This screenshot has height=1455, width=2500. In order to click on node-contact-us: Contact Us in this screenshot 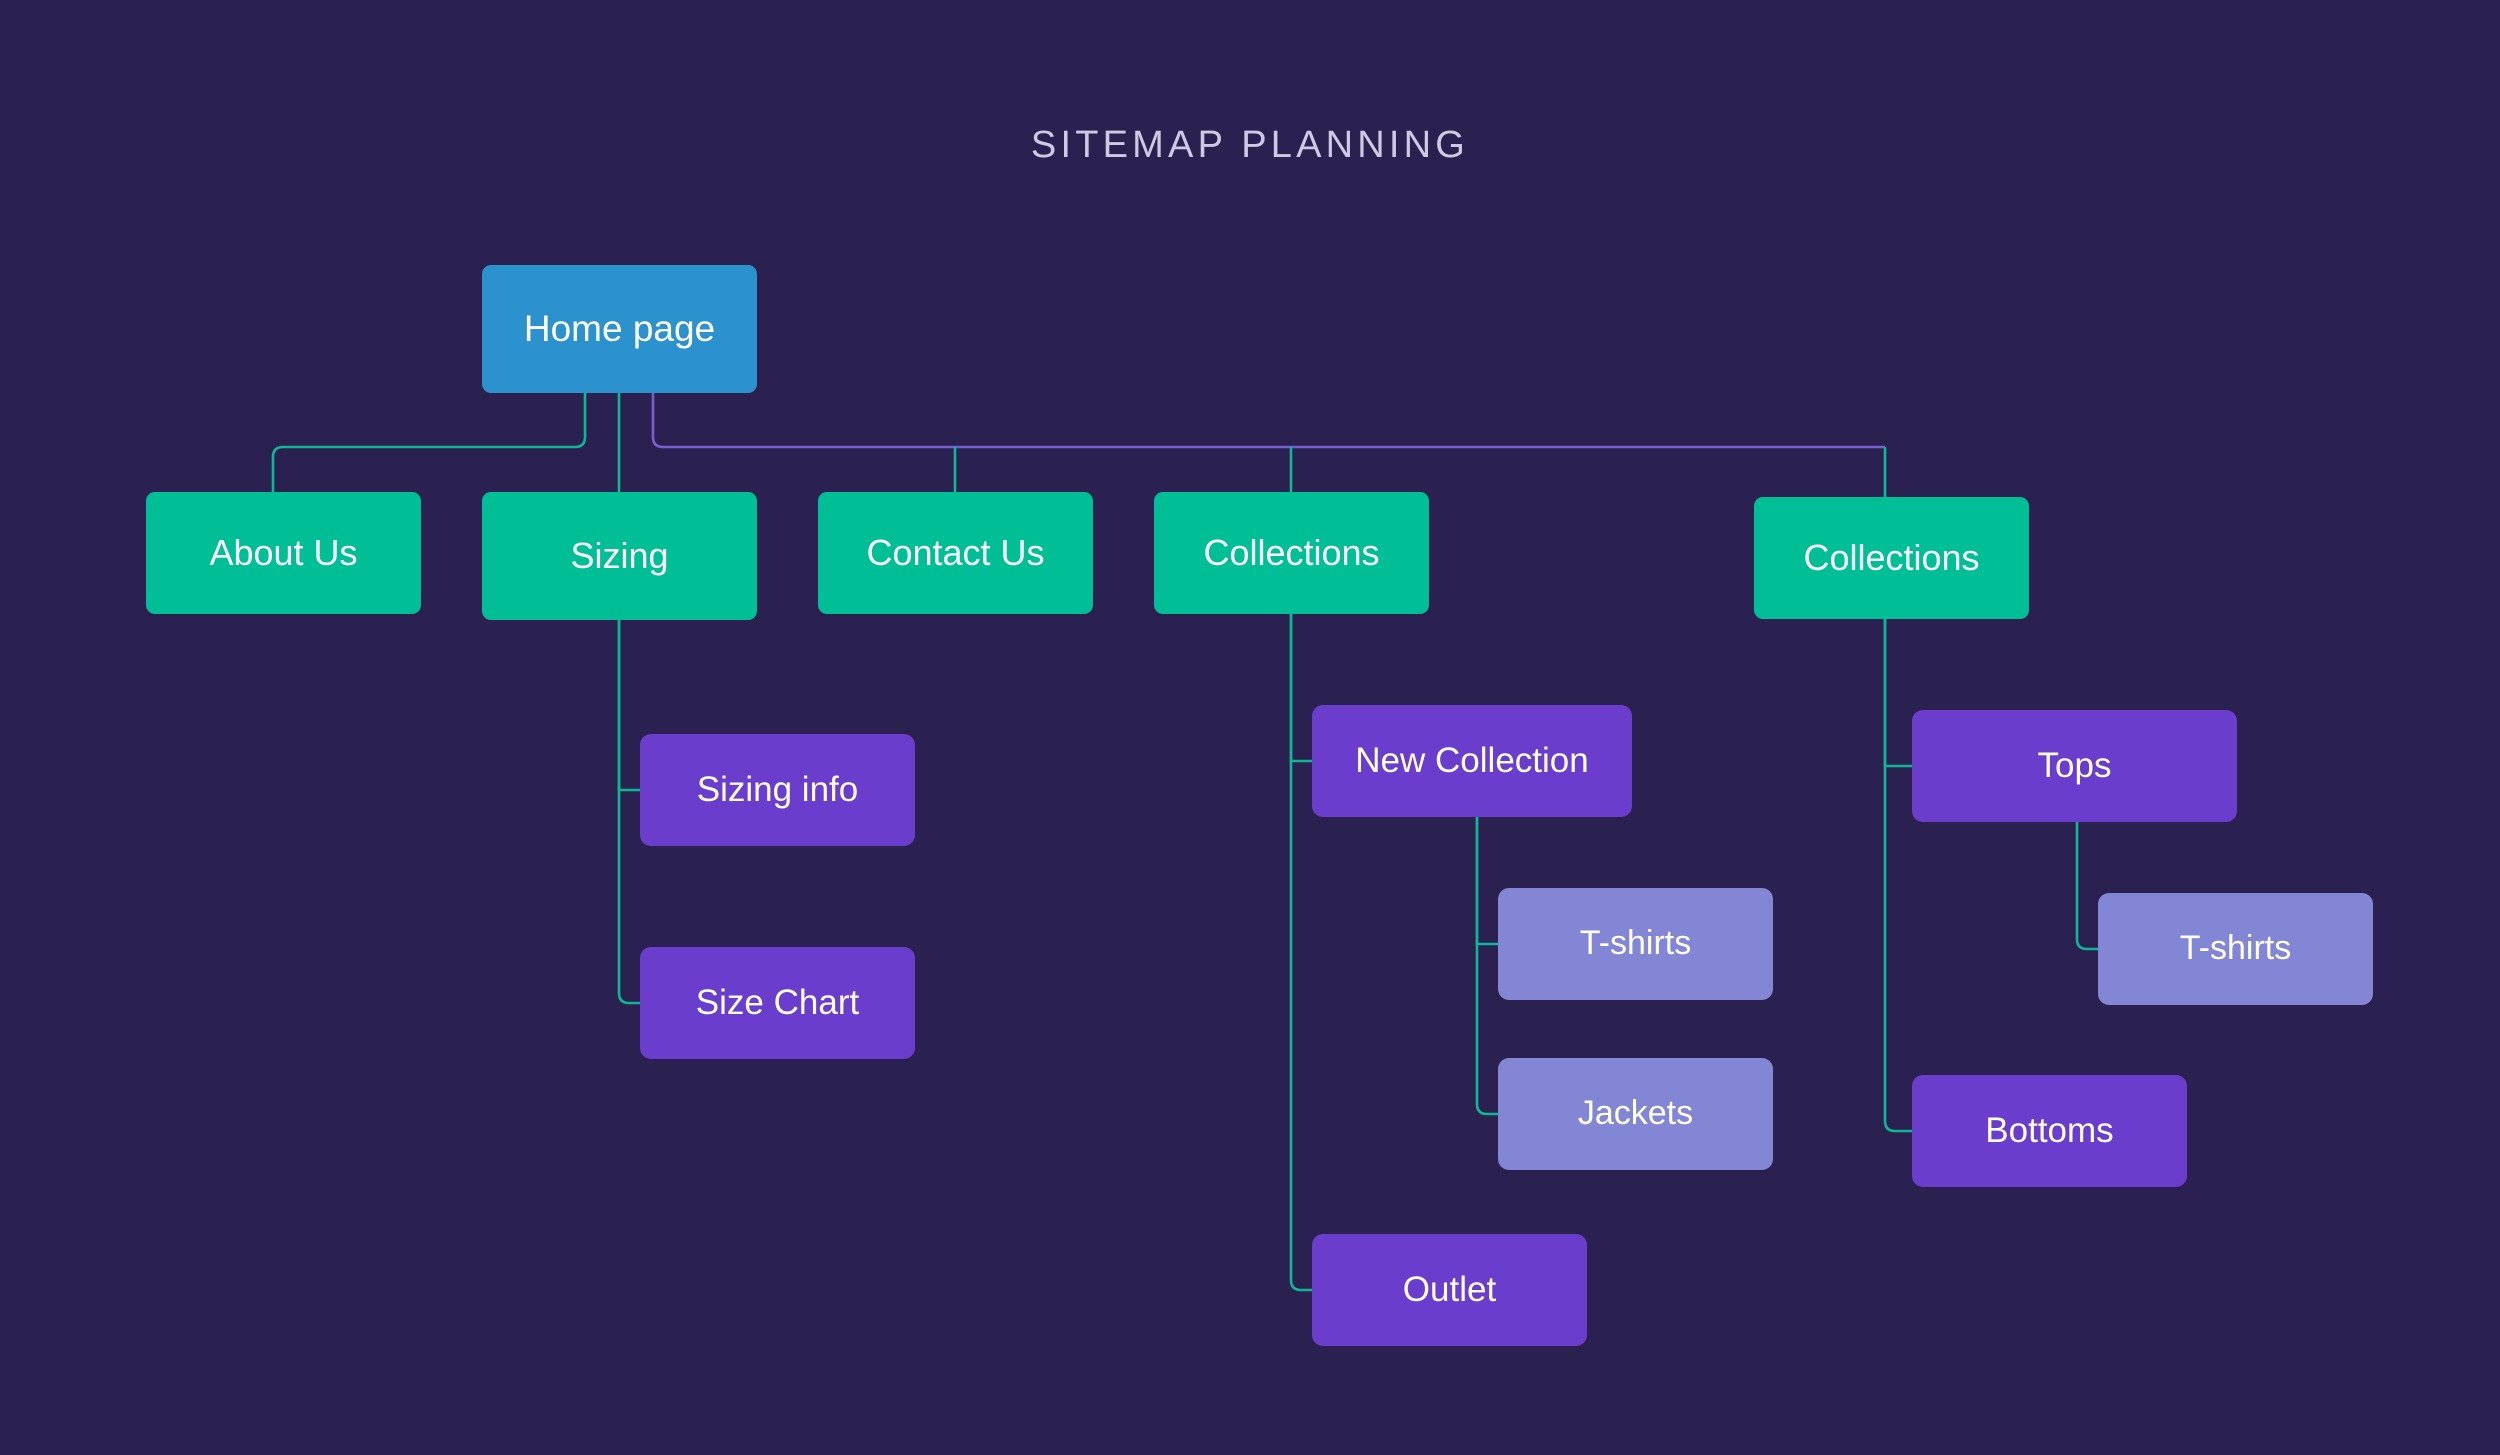, I will do `click(955, 553)`.